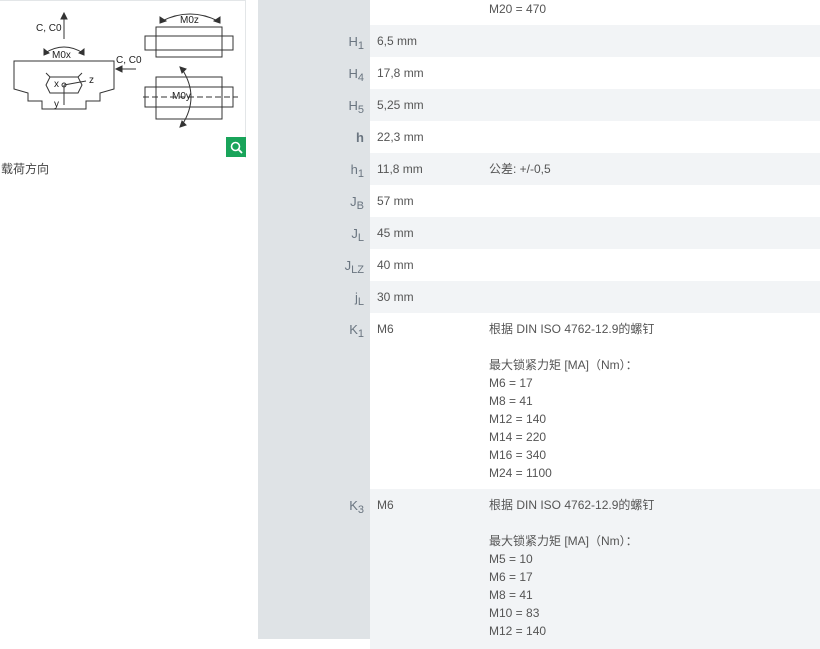  I want to click on diagram-label-c-c0-top: C, C0, so click(49, 28).